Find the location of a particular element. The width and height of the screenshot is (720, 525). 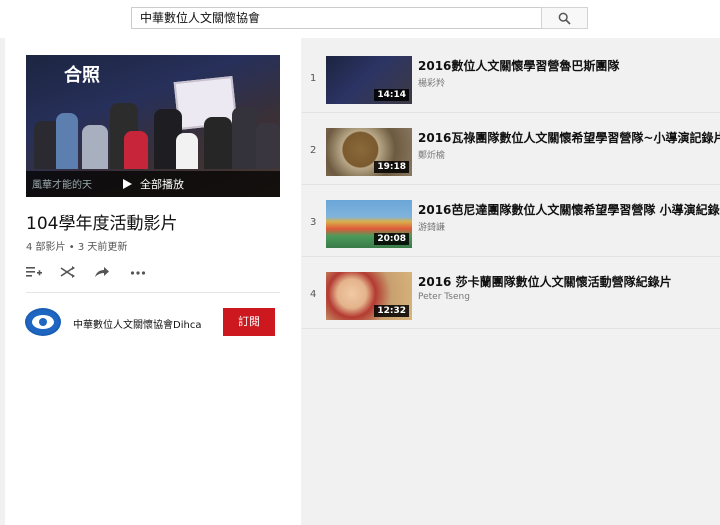

video-channel: Peter Tseng is located at coordinates (444, 297).